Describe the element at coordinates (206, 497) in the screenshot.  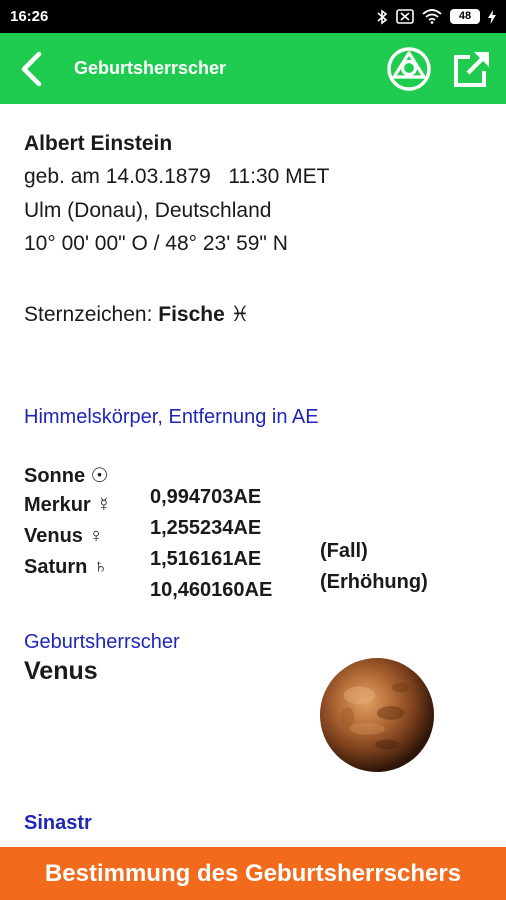
I see `planet-distance: 0,994703AE` at that location.